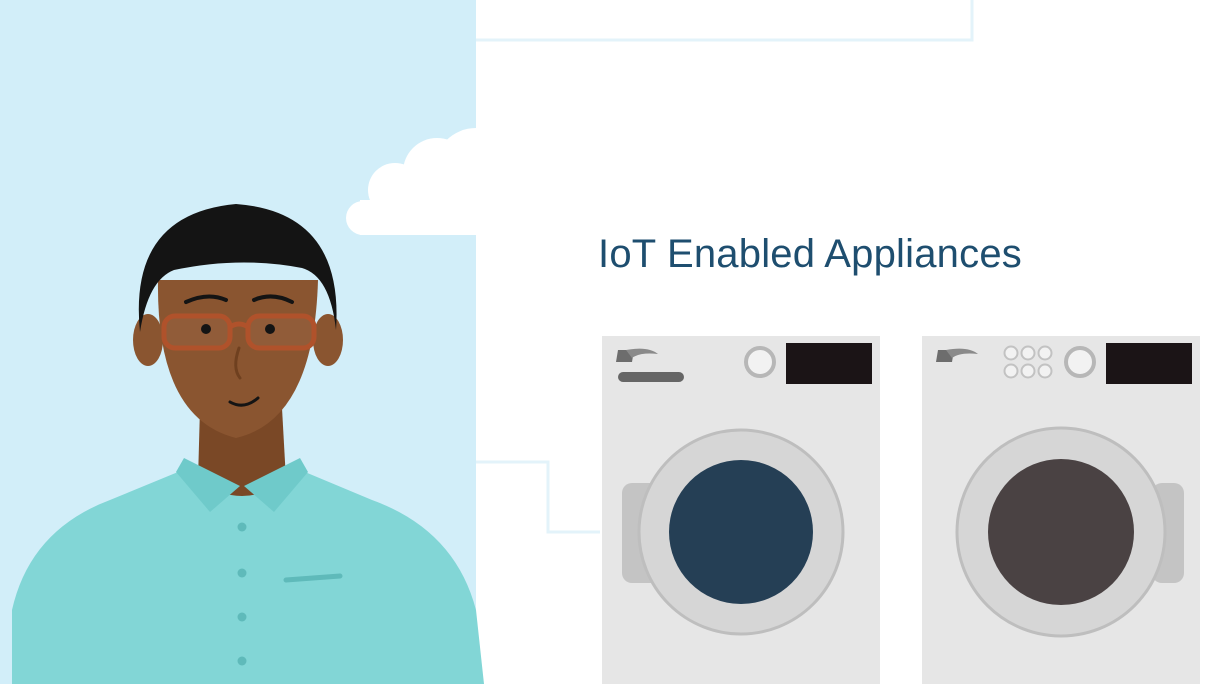 This screenshot has width=1210, height=684. I want to click on shirt, so click(248, 578).